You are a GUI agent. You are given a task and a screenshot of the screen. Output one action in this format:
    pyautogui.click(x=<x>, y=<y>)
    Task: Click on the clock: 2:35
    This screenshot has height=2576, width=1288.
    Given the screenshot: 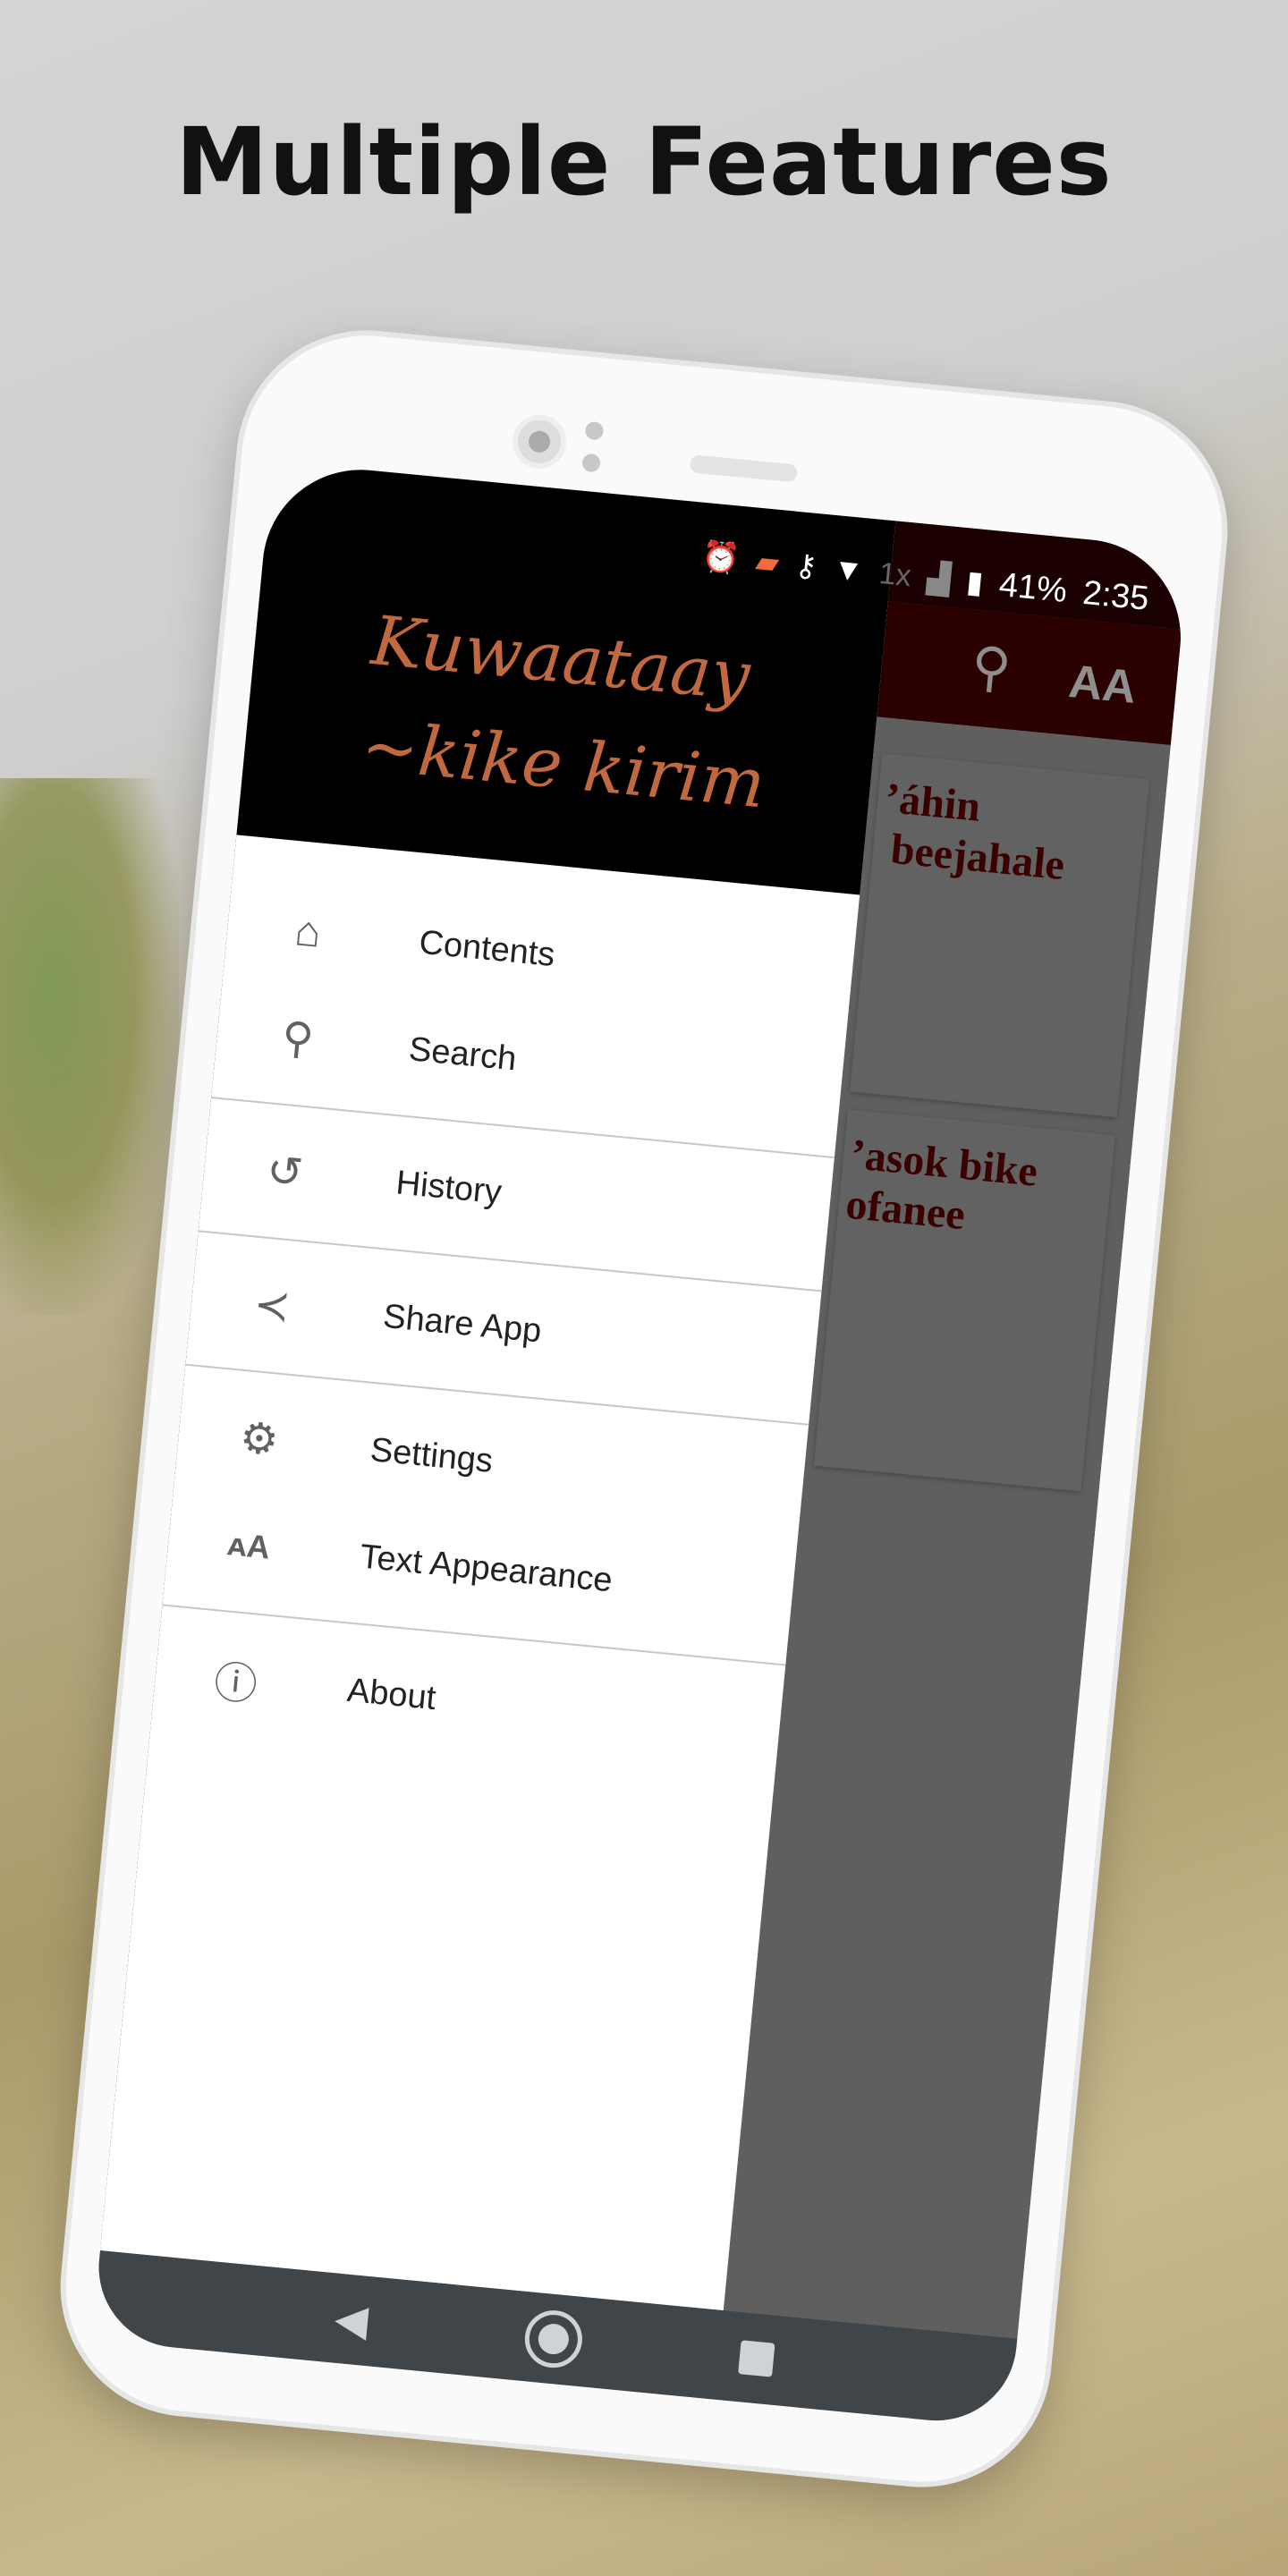 What is the action you would take?
    pyautogui.click(x=1115, y=595)
    